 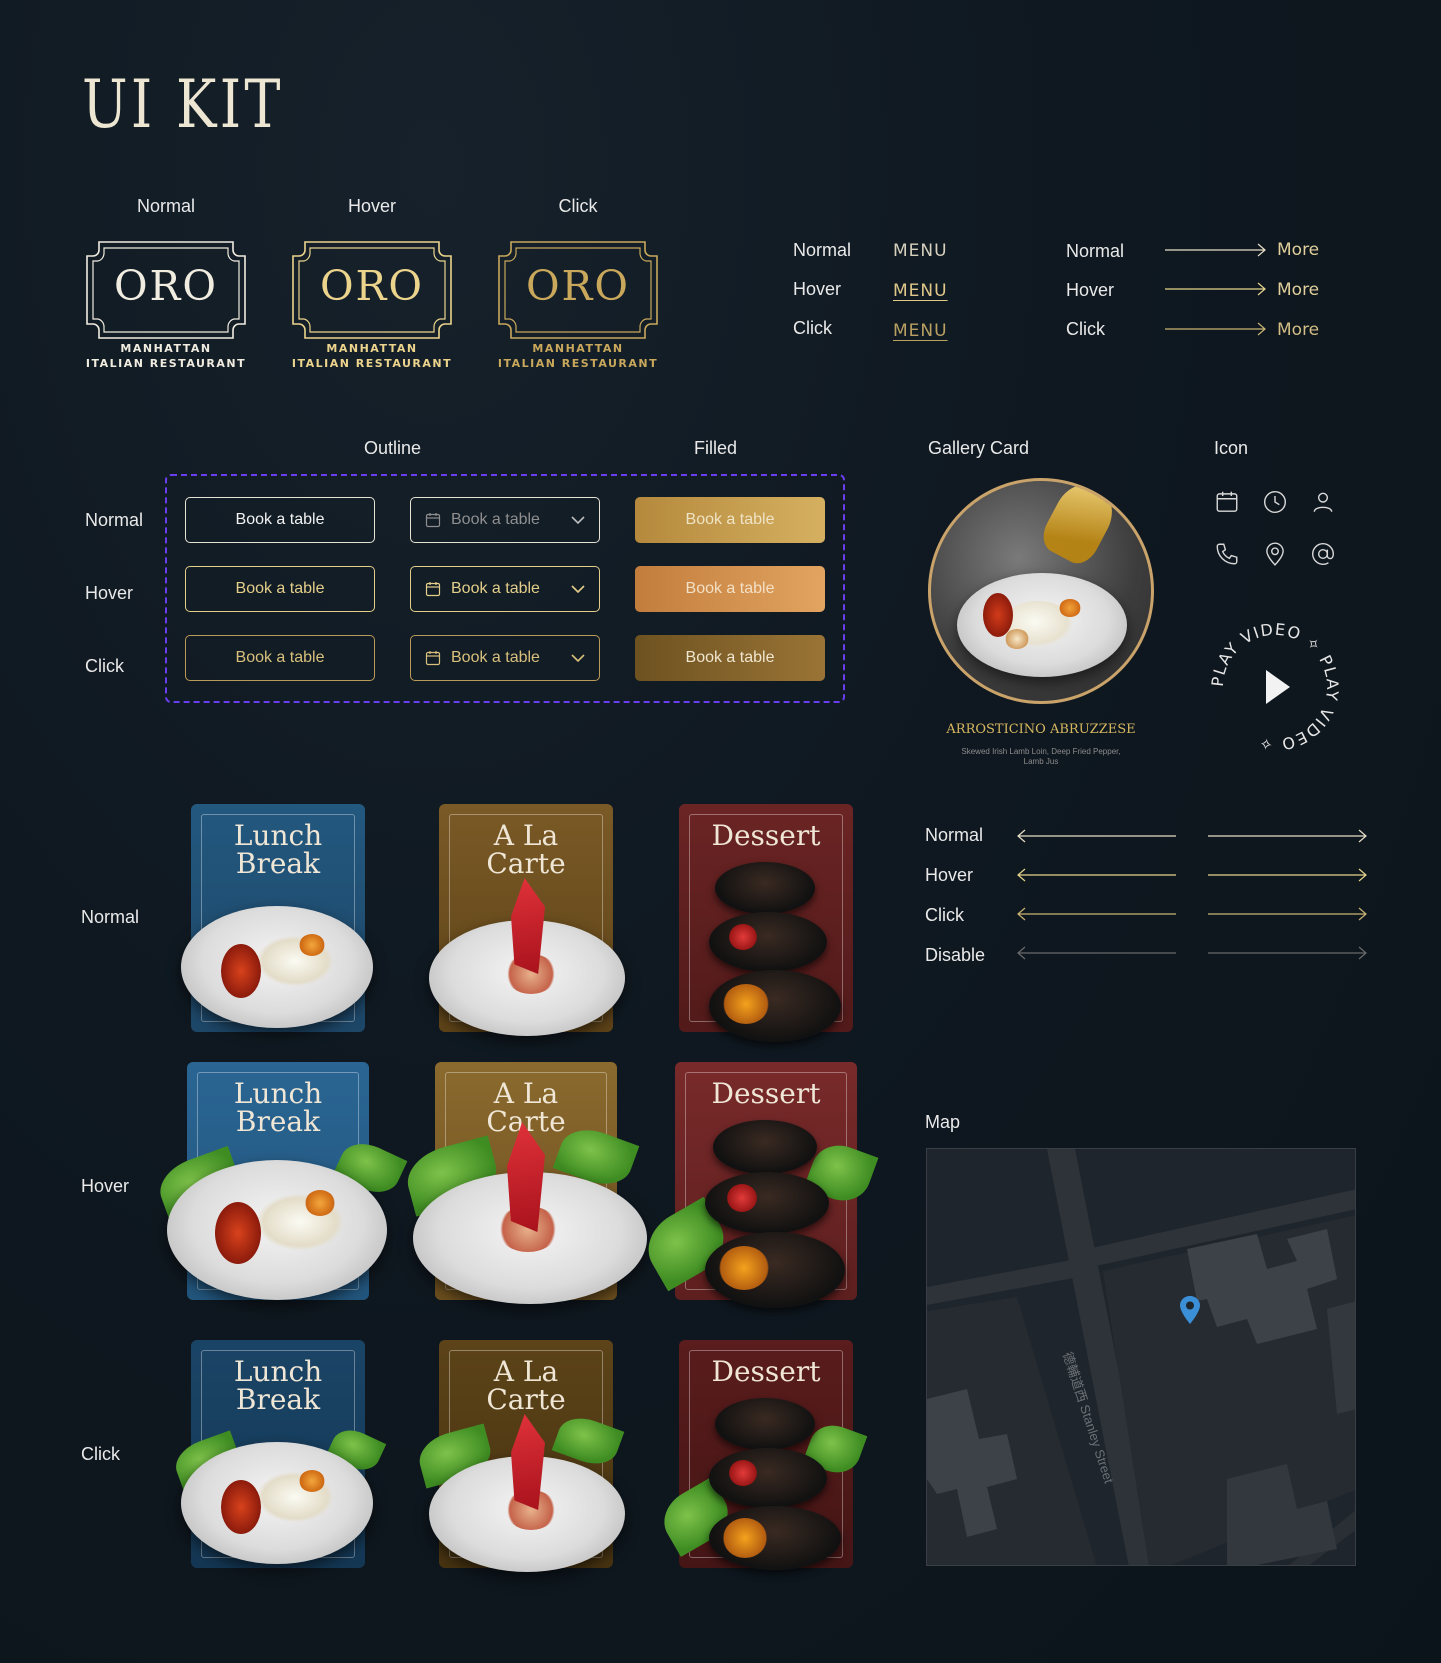 I want to click on cards-row-hover: Hover, so click(x=105, y=1186).